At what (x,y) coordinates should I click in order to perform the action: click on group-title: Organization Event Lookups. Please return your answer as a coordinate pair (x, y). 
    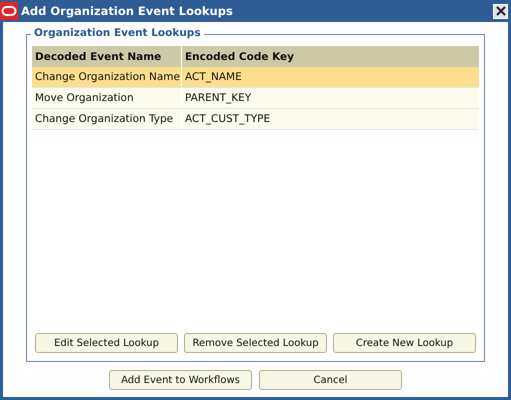
    Looking at the image, I should click on (117, 33).